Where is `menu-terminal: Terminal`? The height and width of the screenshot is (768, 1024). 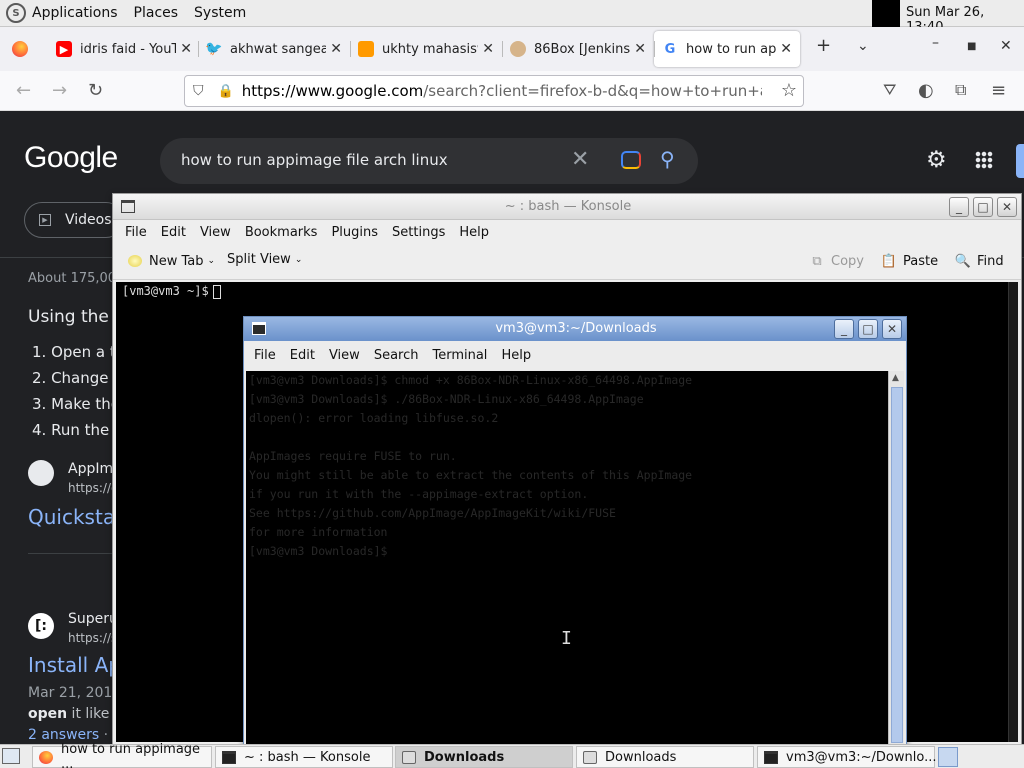 menu-terminal: Terminal is located at coordinates (459, 355).